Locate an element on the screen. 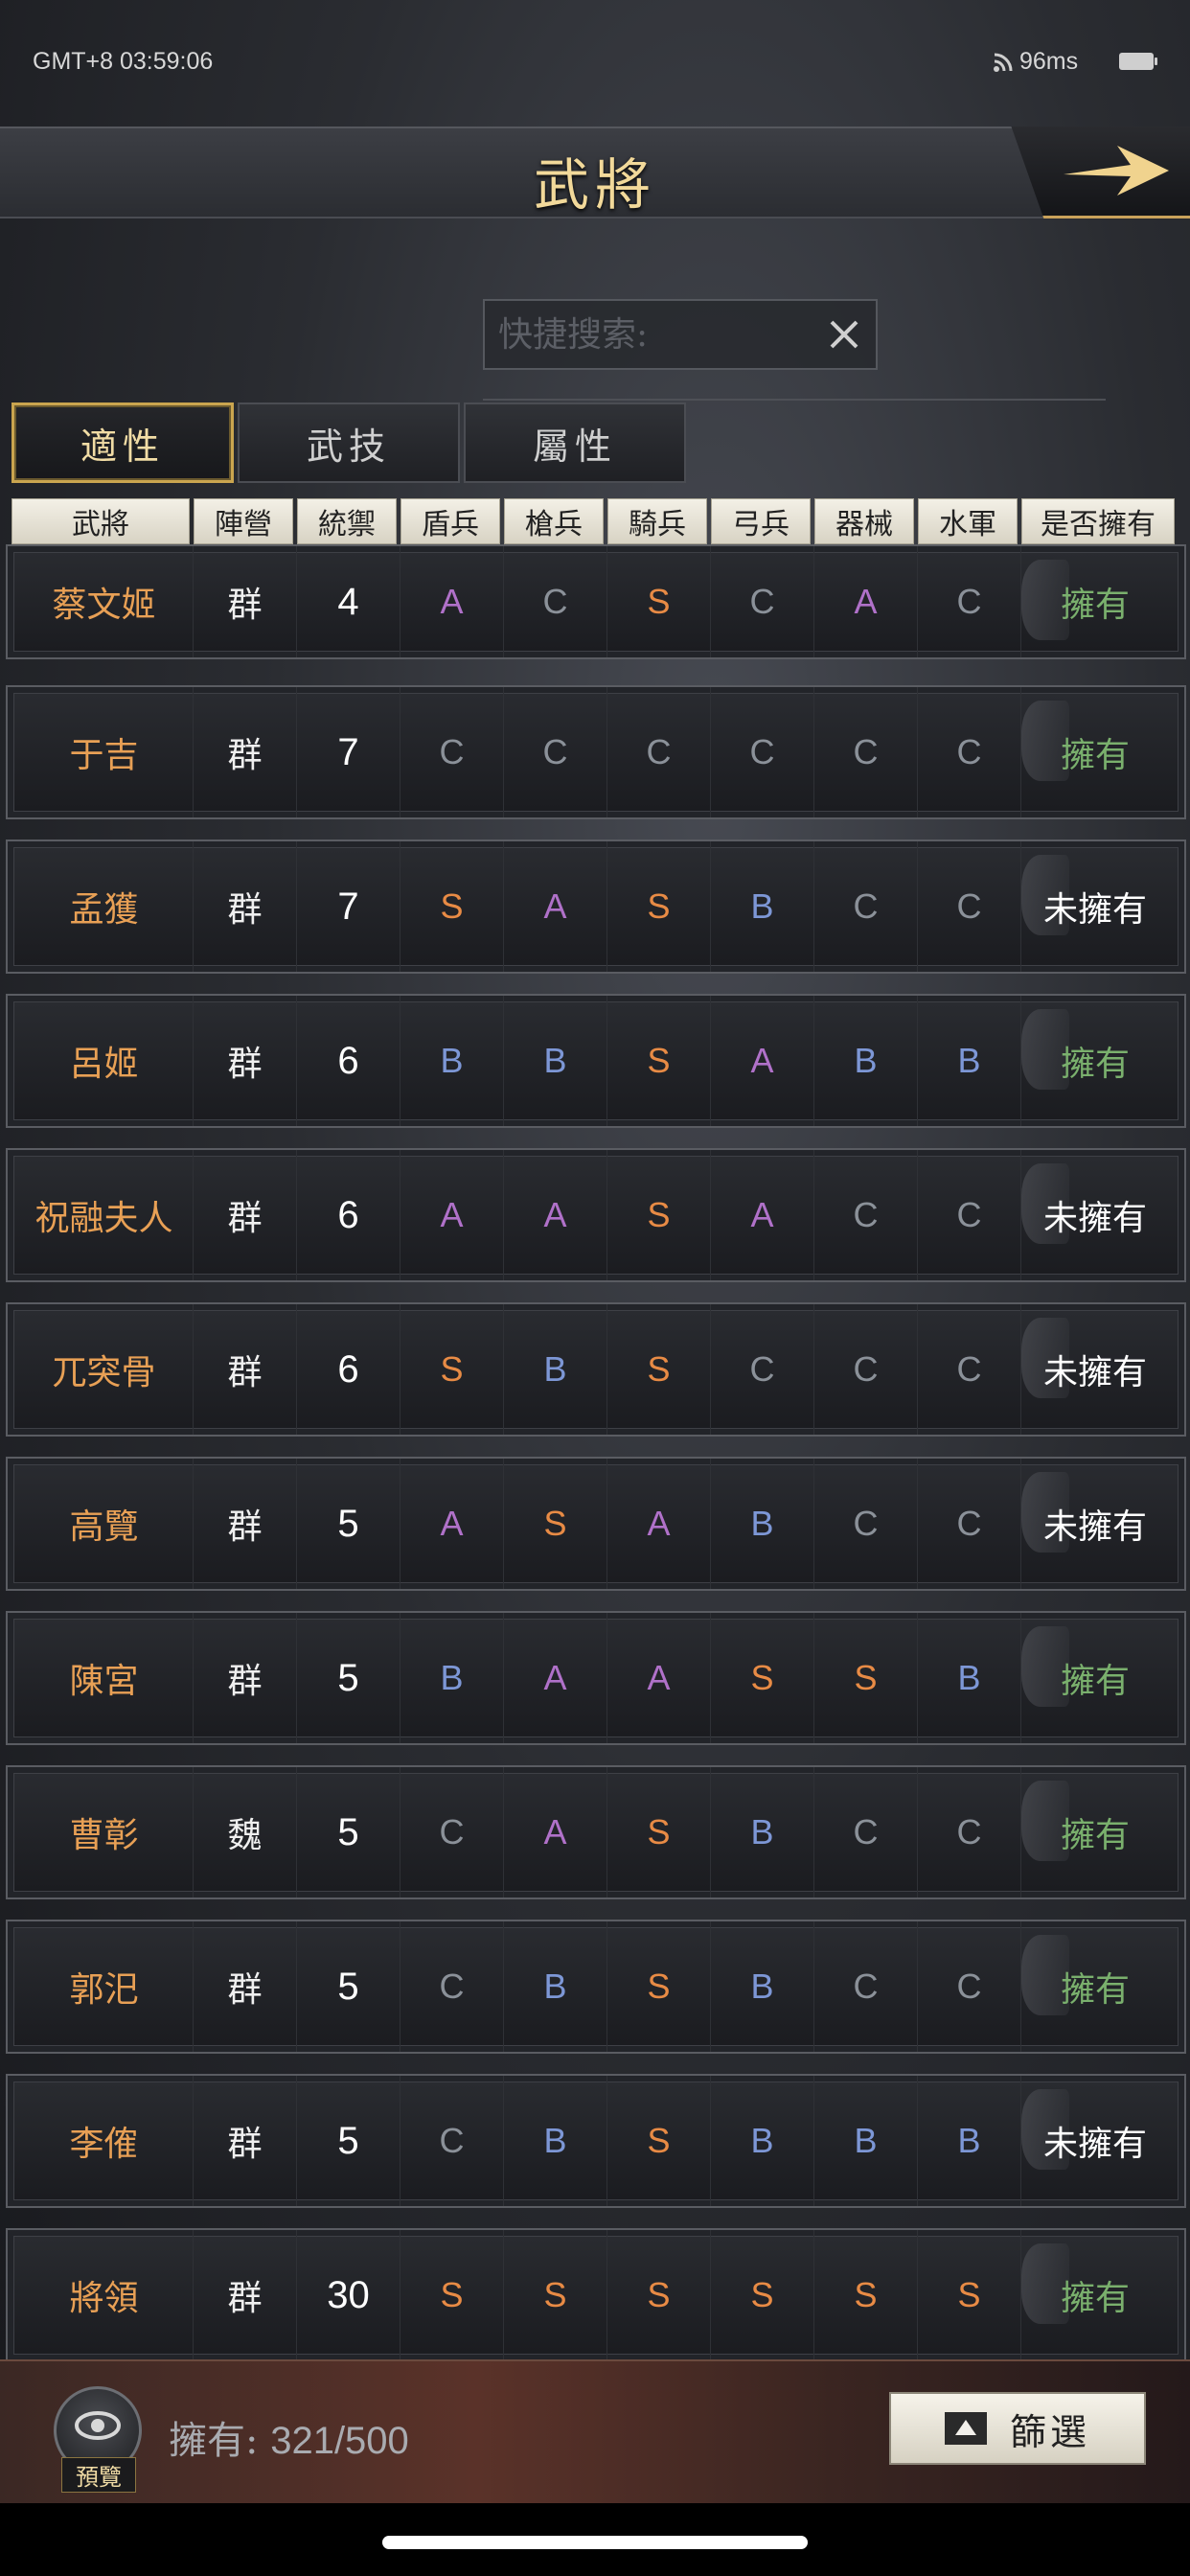 This screenshot has width=1190, height=2576. header-col-navy: 水軍 is located at coordinates (968, 521).